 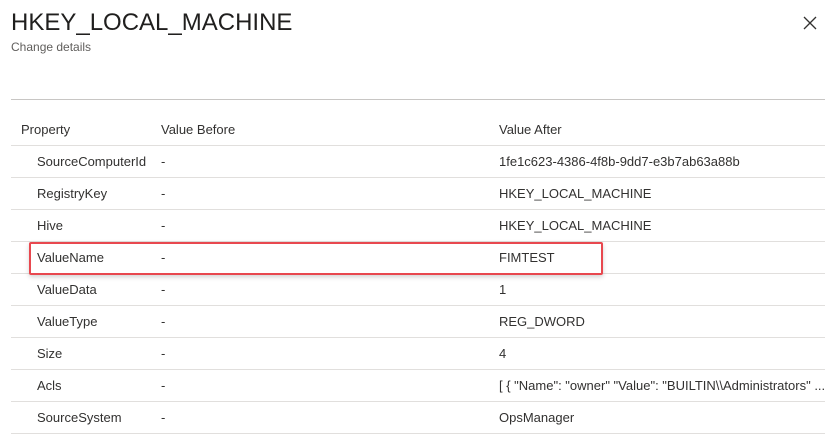 I want to click on property-cell: SourceSystem, so click(x=79, y=417).